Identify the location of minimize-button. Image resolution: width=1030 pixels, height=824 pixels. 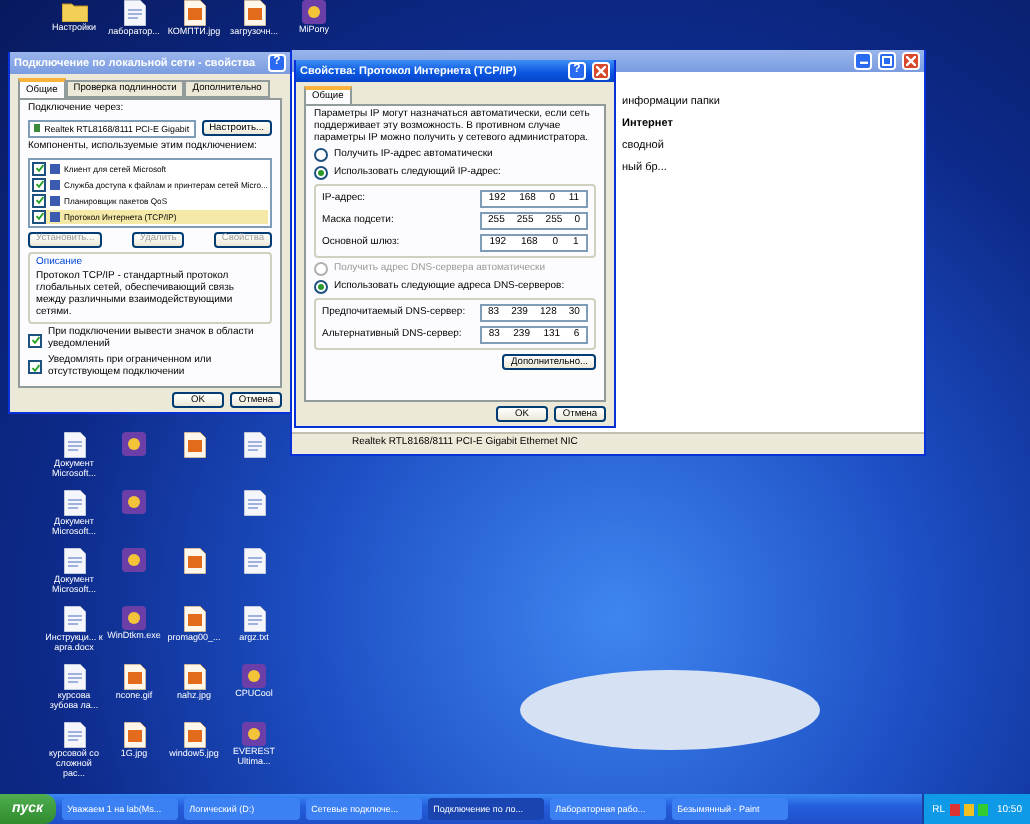
(863, 61).